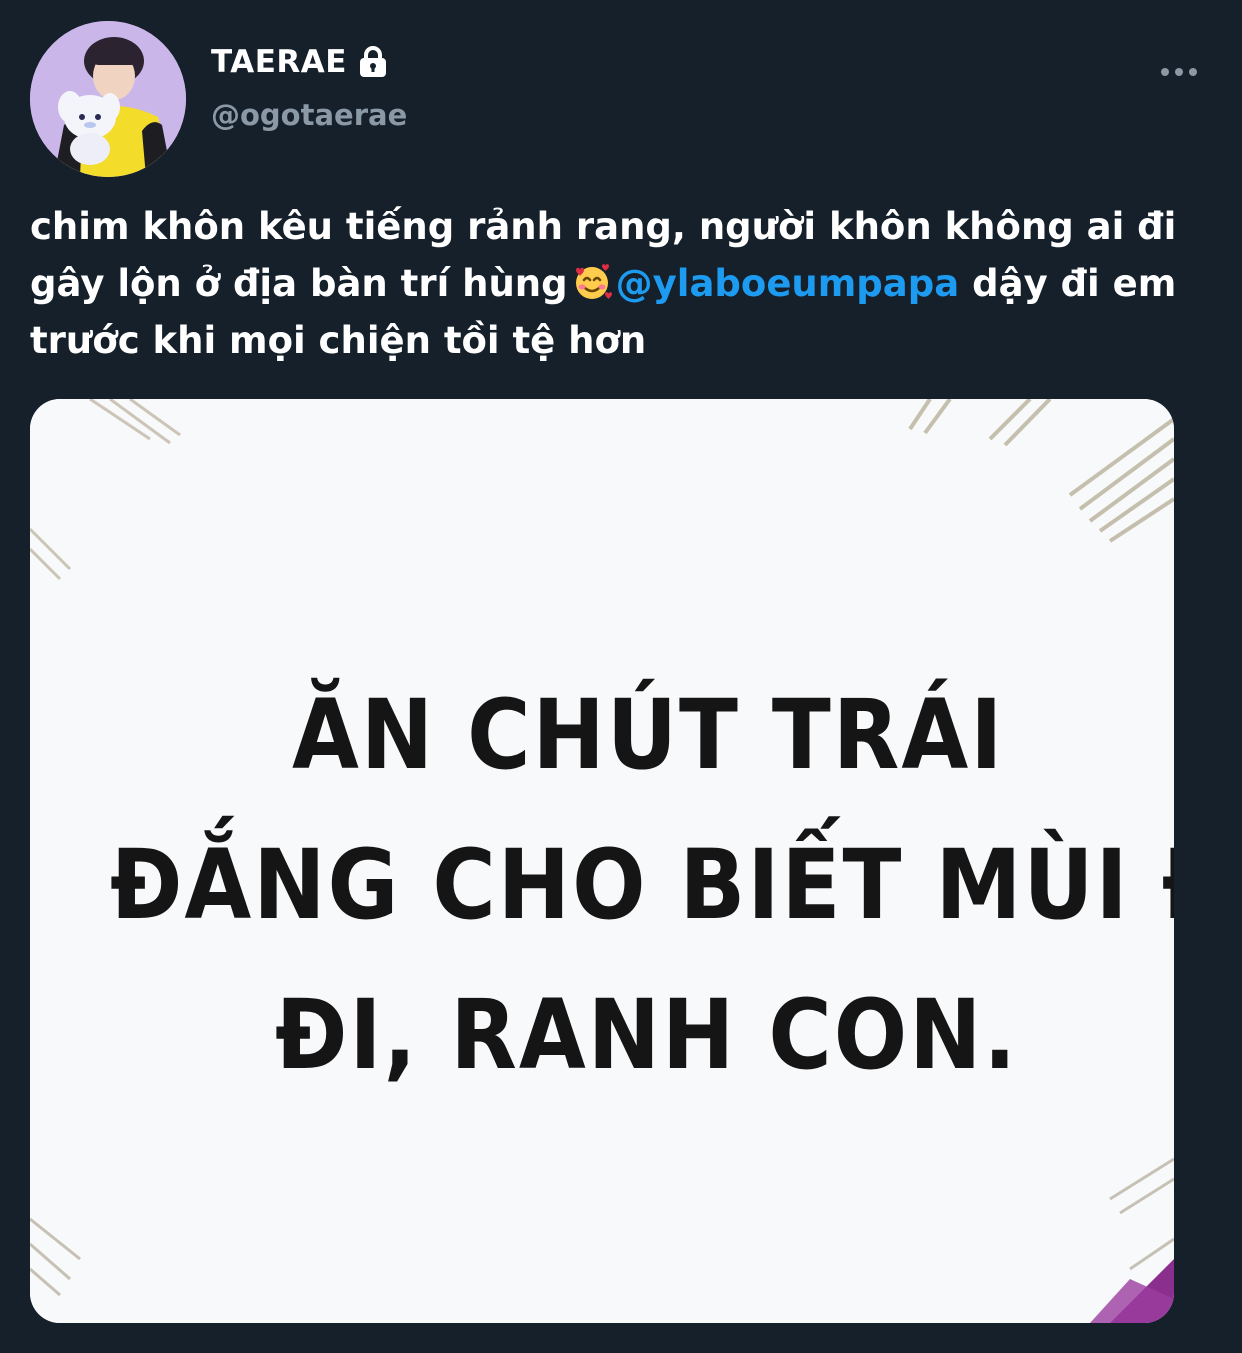 Image resolution: width=1242 pixels, height=1353 pixels. What do you see at coordinates (788, 283) in the screenshot?
I see `mention-link: @ylaboeumpapa` at bounding box center [788, 283].